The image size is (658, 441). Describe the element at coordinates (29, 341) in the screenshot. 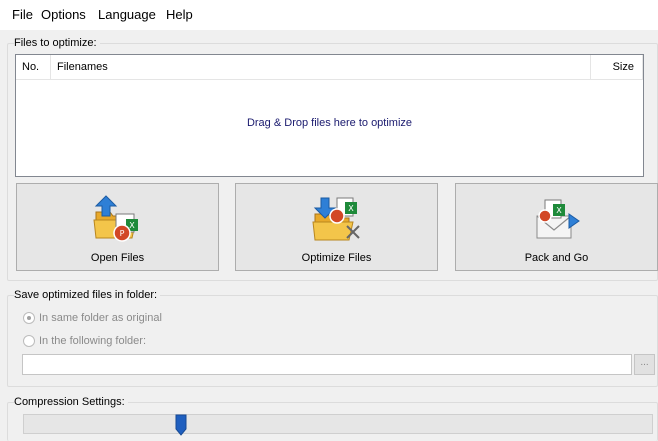

I see `radio-following-folder-indicator` at that location.